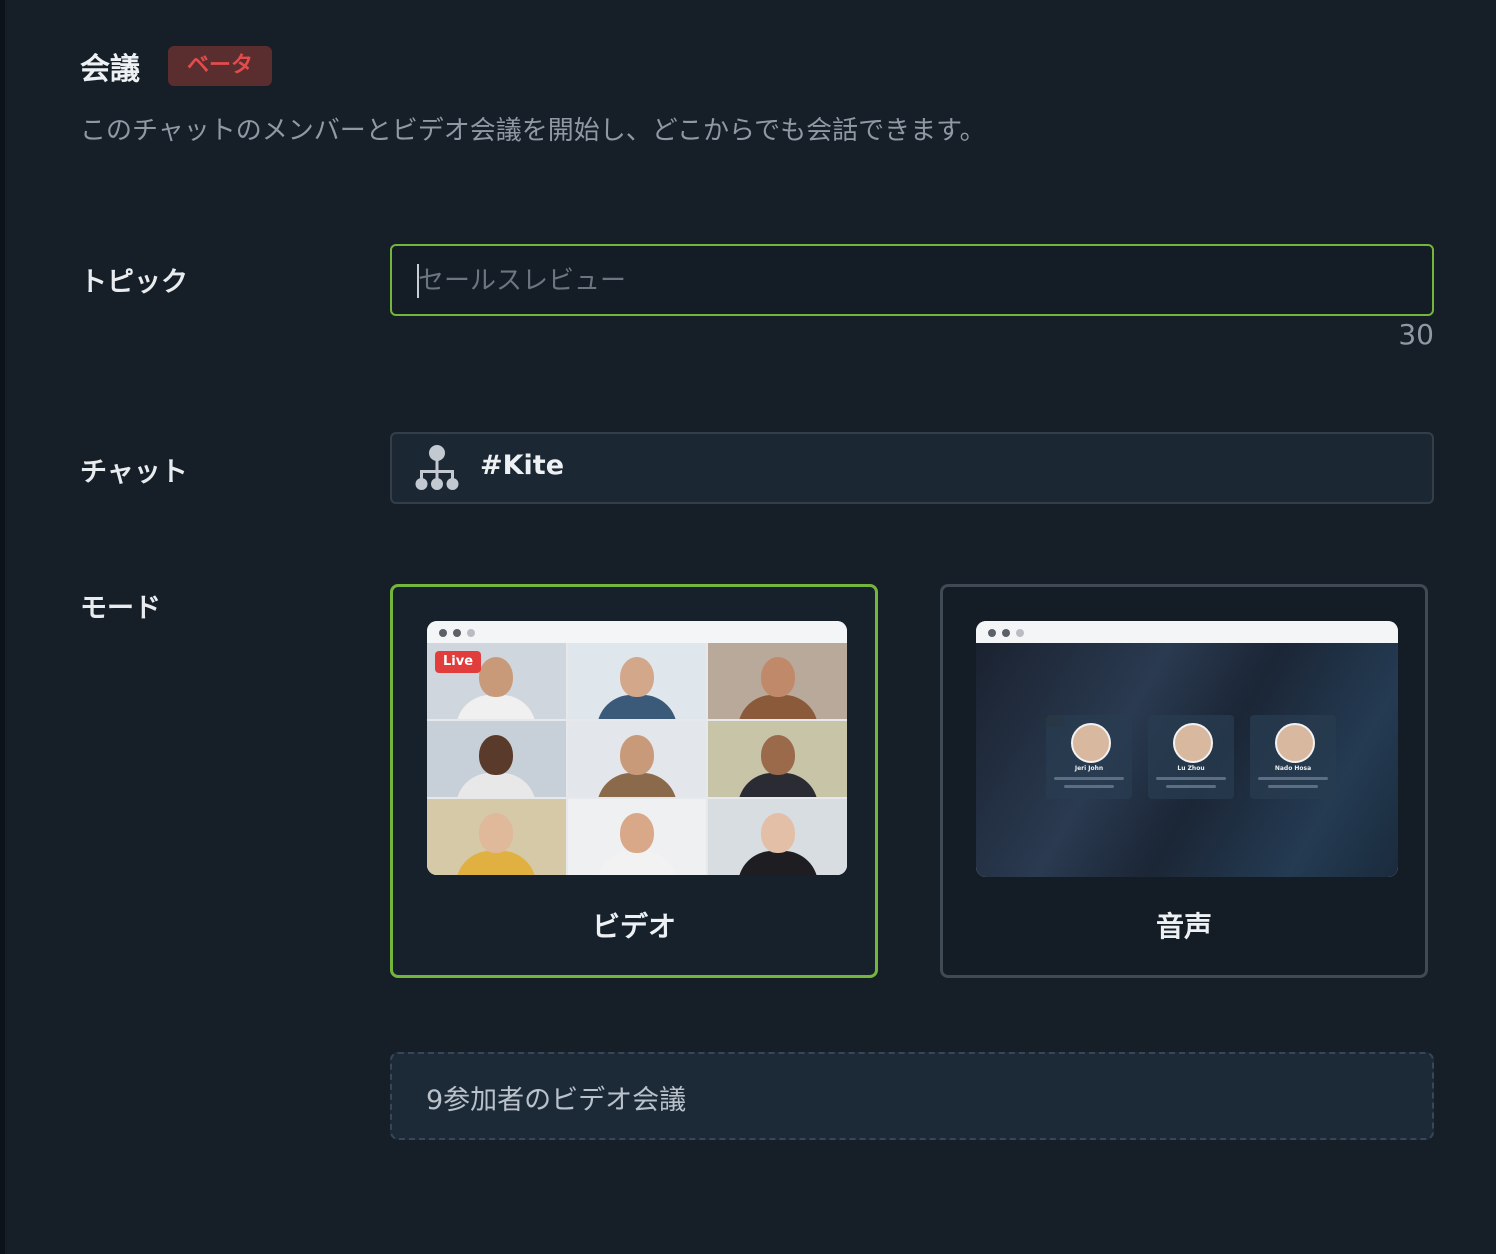 This screenshot has height=1254, width=1496. I want to click on topic-input, so click(913, 281).